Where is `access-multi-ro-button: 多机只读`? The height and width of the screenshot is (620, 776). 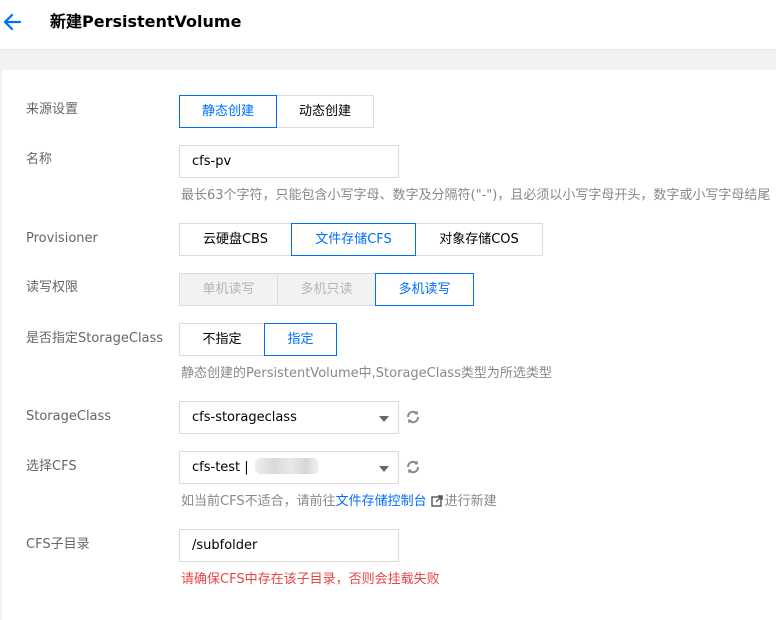
access-multi-ro-button: 多机只读 is located at coordinates (326, 289).